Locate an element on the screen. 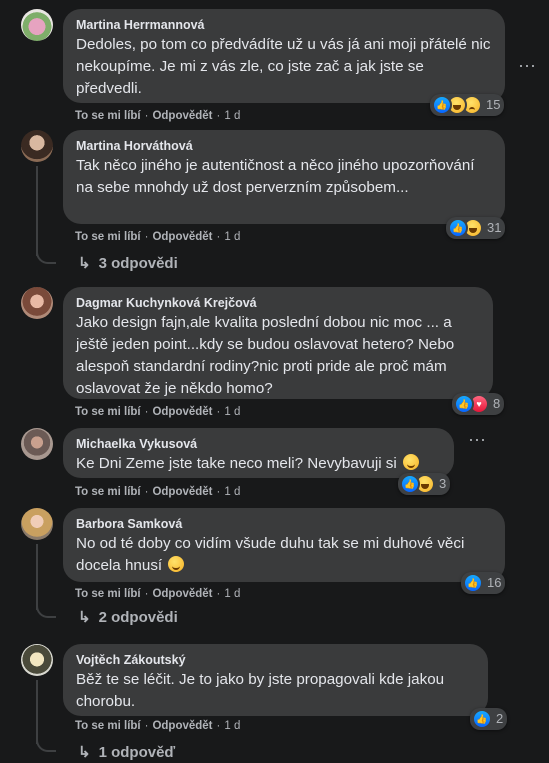 This screenshot has width=549, height=763. reaction-summary: 👍 15 is located at coordinates (467, 105).